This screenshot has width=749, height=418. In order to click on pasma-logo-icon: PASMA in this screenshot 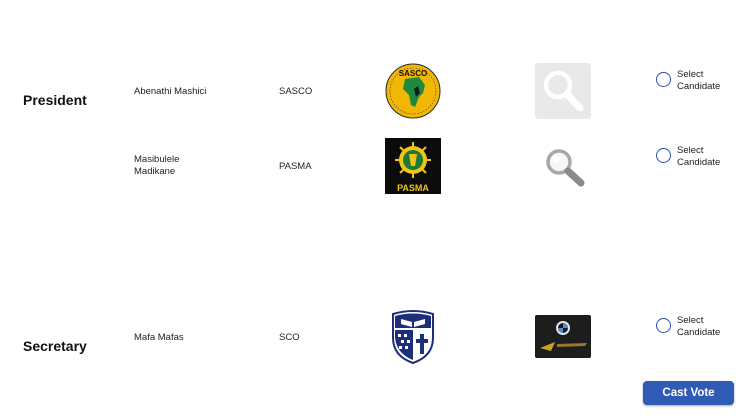, I will do `click(413, 166)`.